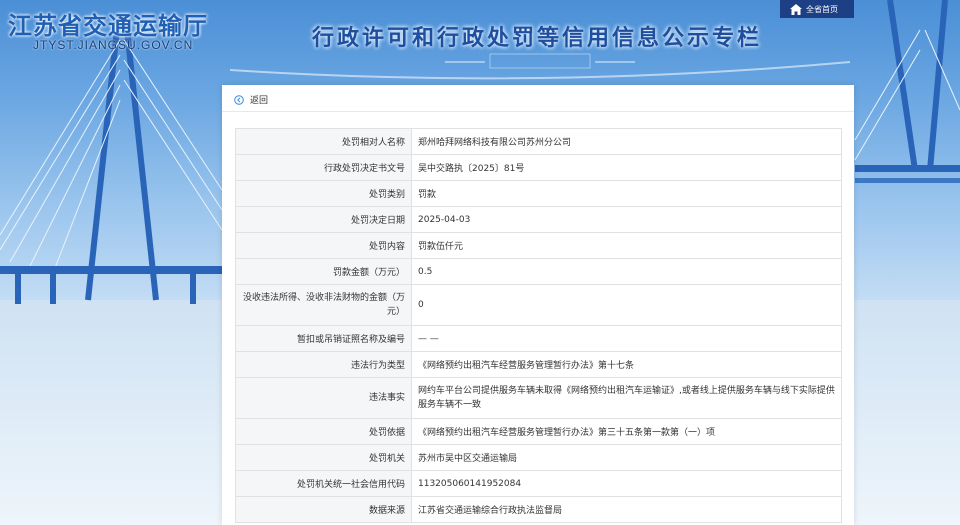 The height and width of the screenshot is (525, 960). I want to click on row-value: 113205060141952084, so click(626, 483).